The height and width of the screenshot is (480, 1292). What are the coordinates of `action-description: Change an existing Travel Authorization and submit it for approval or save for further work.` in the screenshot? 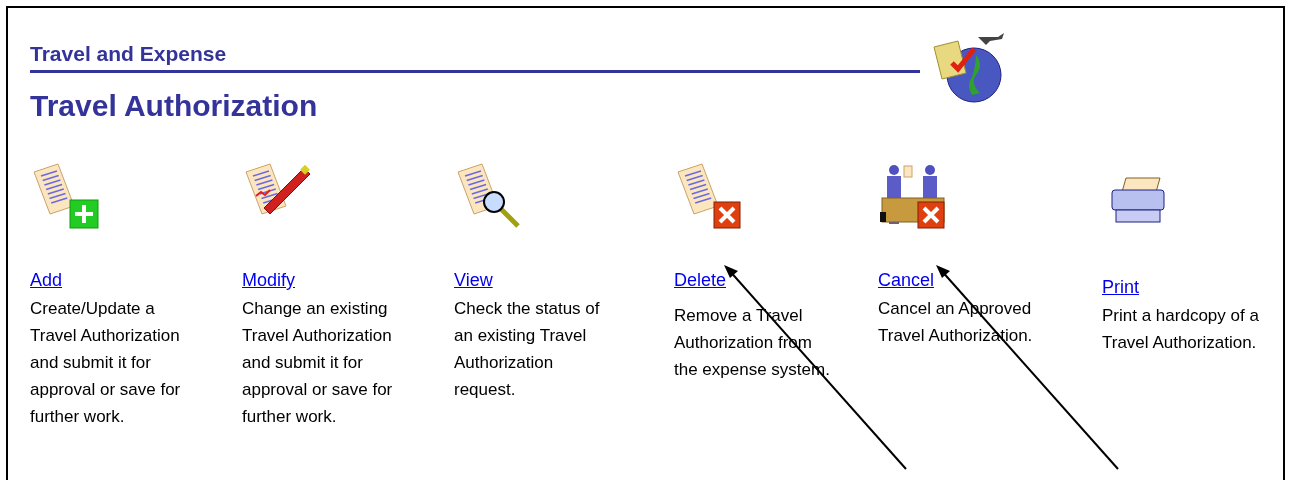 It's located at (318, 363).